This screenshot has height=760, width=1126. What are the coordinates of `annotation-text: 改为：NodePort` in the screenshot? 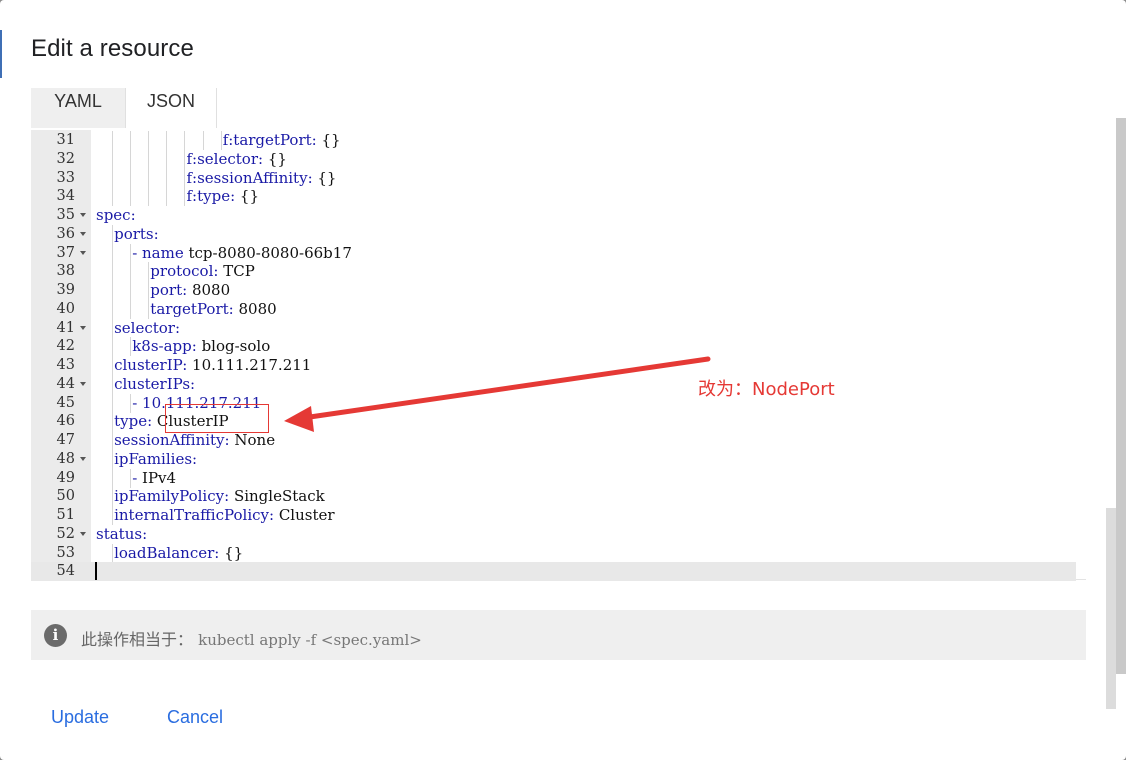 It's located at (766, 389).